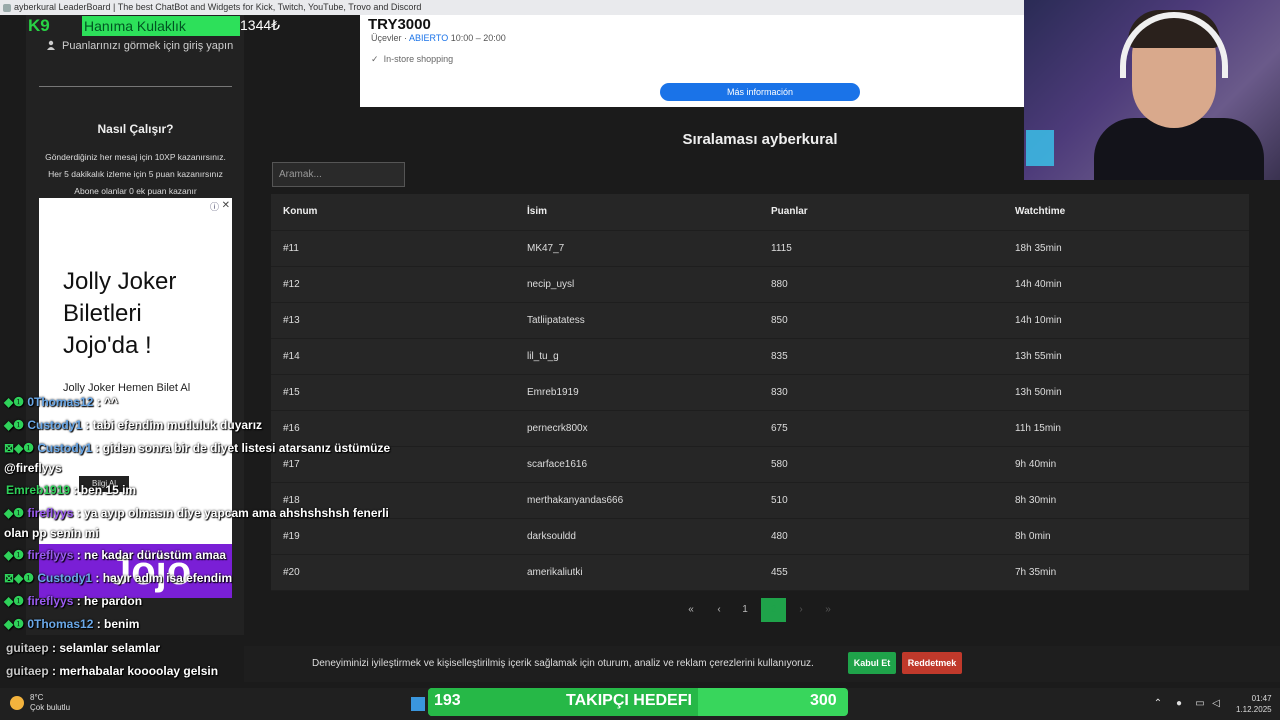 This screenshot has height=720, width=1280. What do you see at coordinates (1179, 704) in the screenshot?
I see `tray-mic-icon: ●` at bounding box center [1179, 704].